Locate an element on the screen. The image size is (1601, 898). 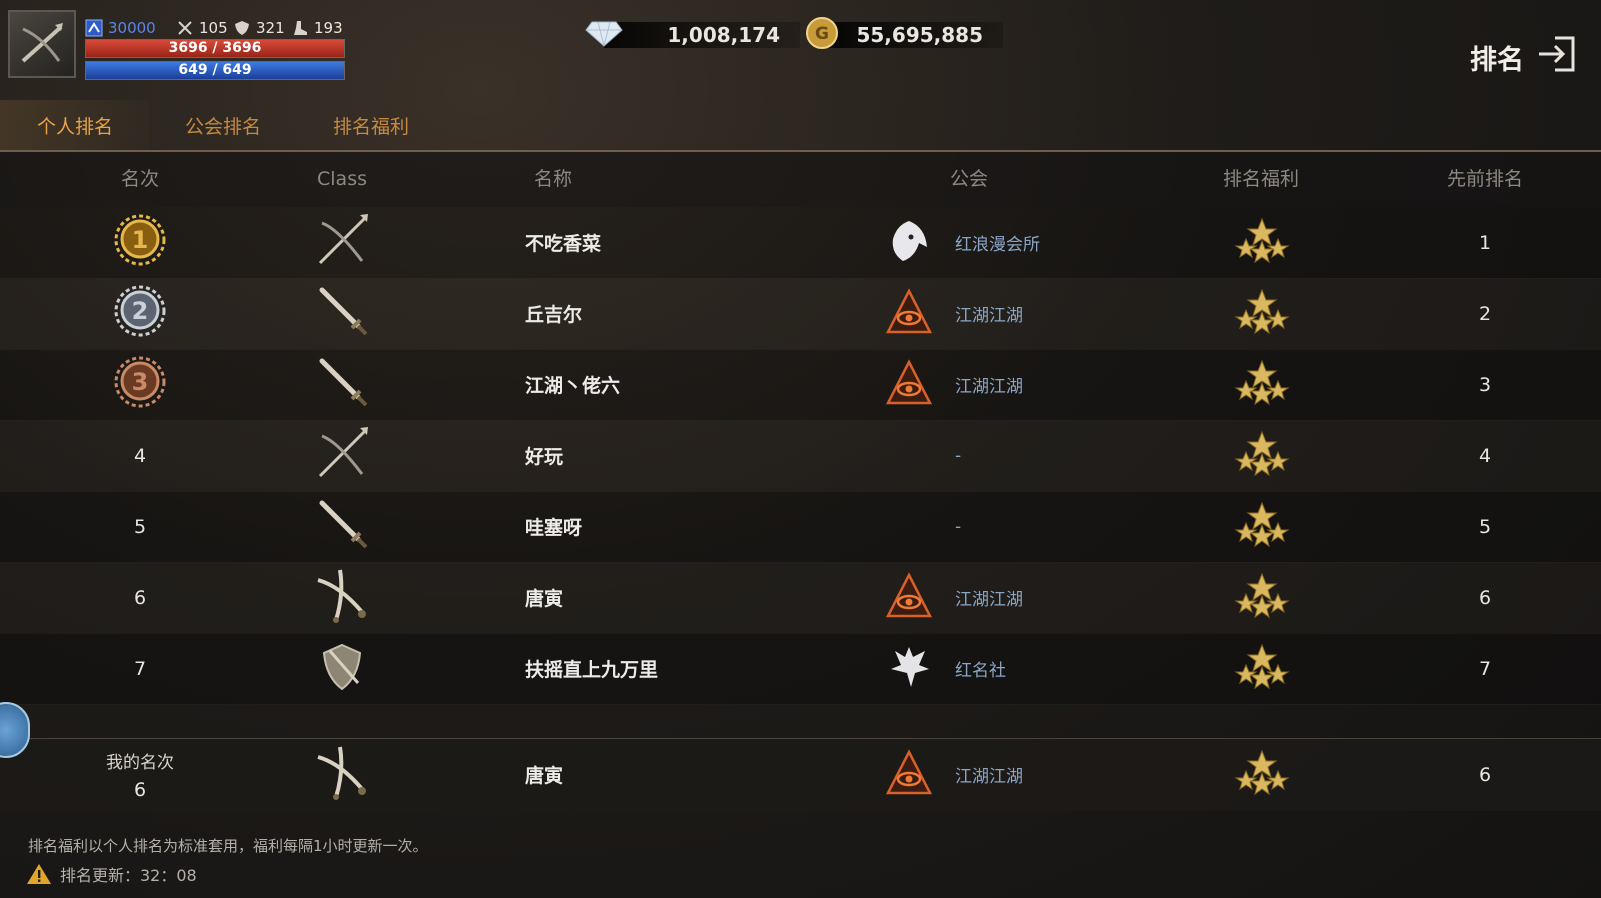
my-guild-name: 江湖江湖 is located at coordinates (989, 774).